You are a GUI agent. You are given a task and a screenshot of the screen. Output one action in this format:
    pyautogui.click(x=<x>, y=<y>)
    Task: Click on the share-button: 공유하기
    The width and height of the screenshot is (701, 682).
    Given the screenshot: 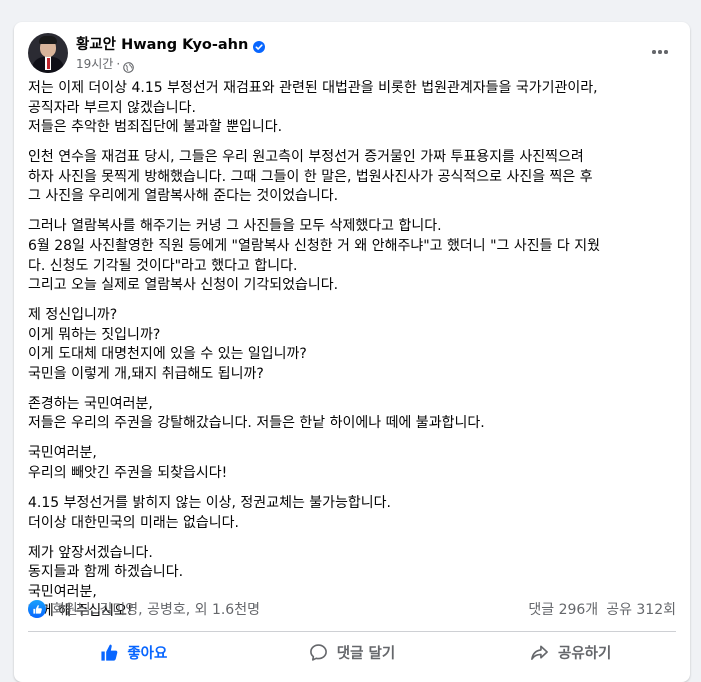 What is the action you would take?
    pyautogui.click(x=570, y=652)
    